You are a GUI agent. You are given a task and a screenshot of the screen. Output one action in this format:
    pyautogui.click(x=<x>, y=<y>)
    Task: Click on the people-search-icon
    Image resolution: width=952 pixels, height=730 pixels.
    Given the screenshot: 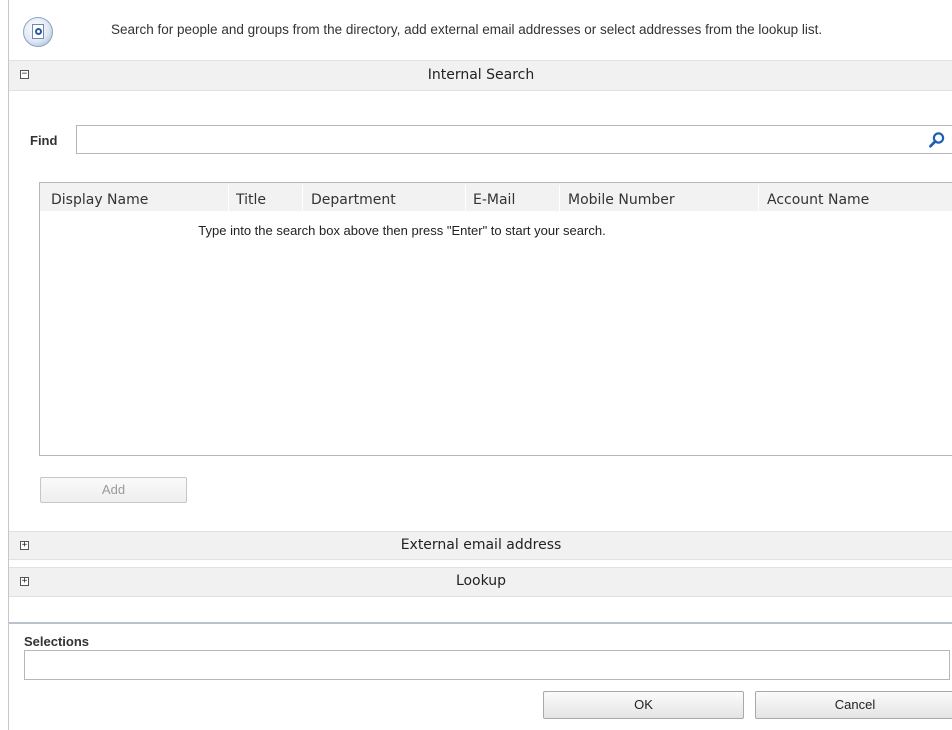 What is the action you would take?
    pyautogui.click(x=38, y=32)
    